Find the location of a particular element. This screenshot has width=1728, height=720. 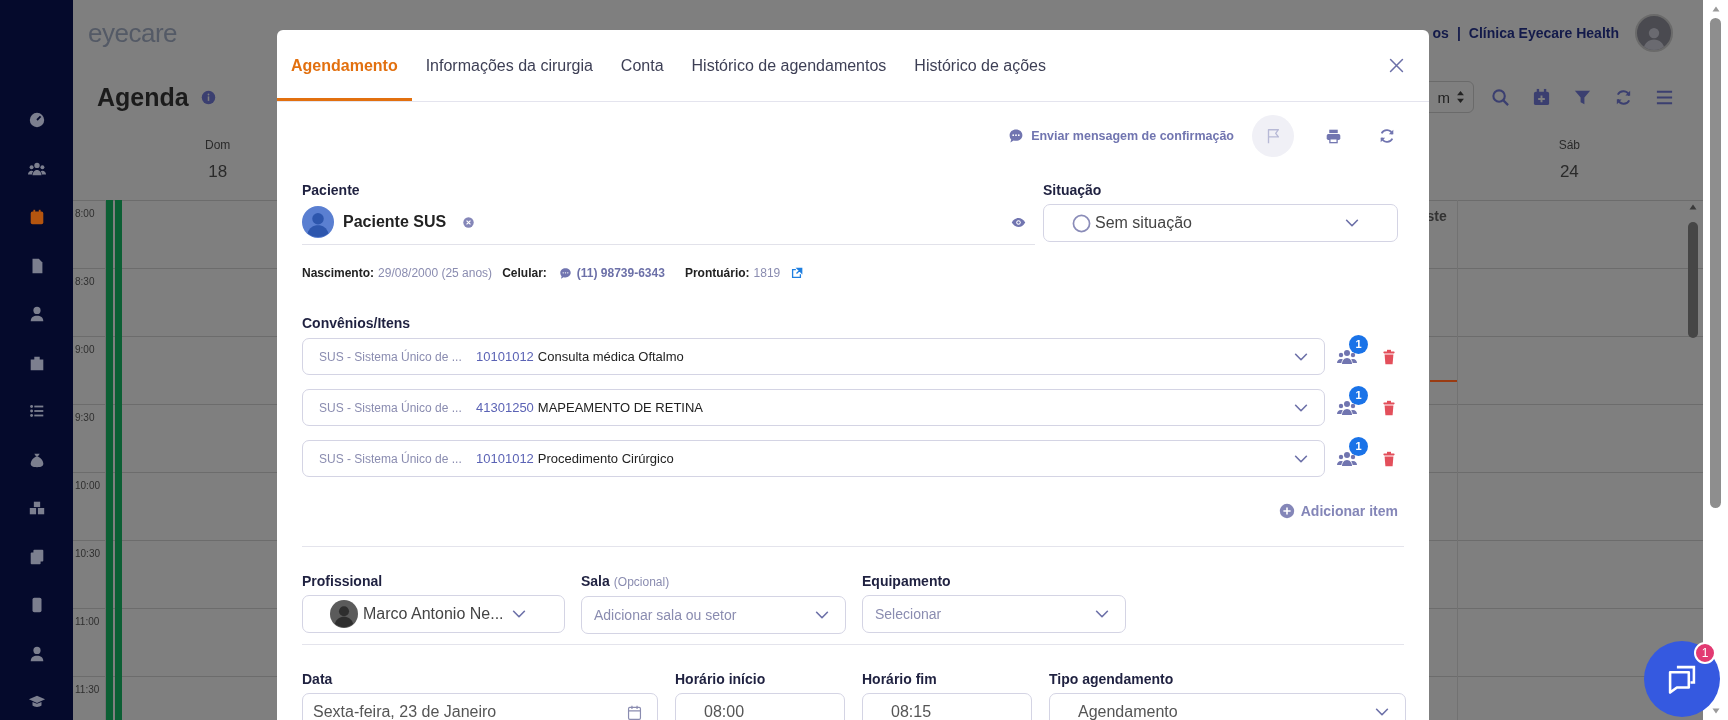

field-label: Horário início is located at coordinates (721, 679).